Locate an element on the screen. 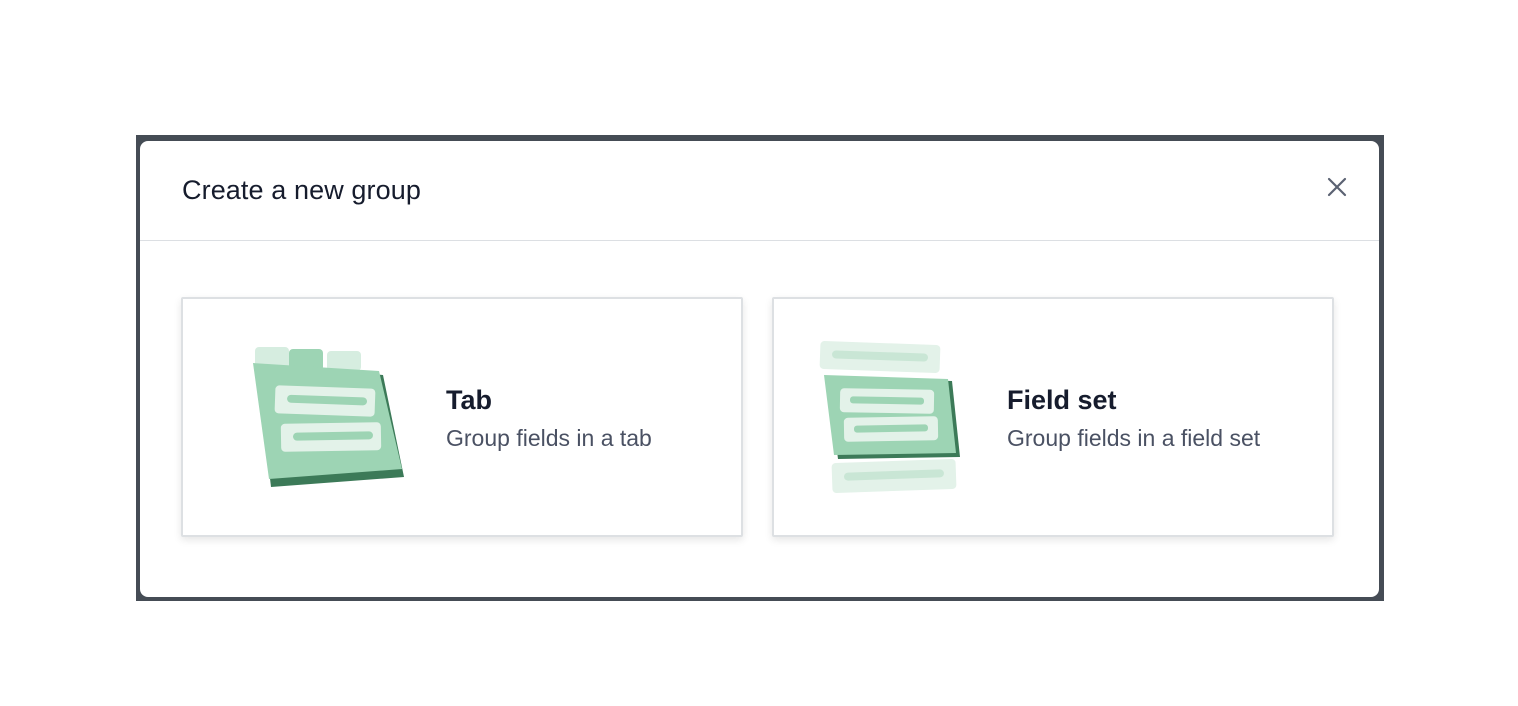 Image resolution: width=1518 pixels, height=706 pixels. tab-option-title: Tab is located at coordinates (469, 400).